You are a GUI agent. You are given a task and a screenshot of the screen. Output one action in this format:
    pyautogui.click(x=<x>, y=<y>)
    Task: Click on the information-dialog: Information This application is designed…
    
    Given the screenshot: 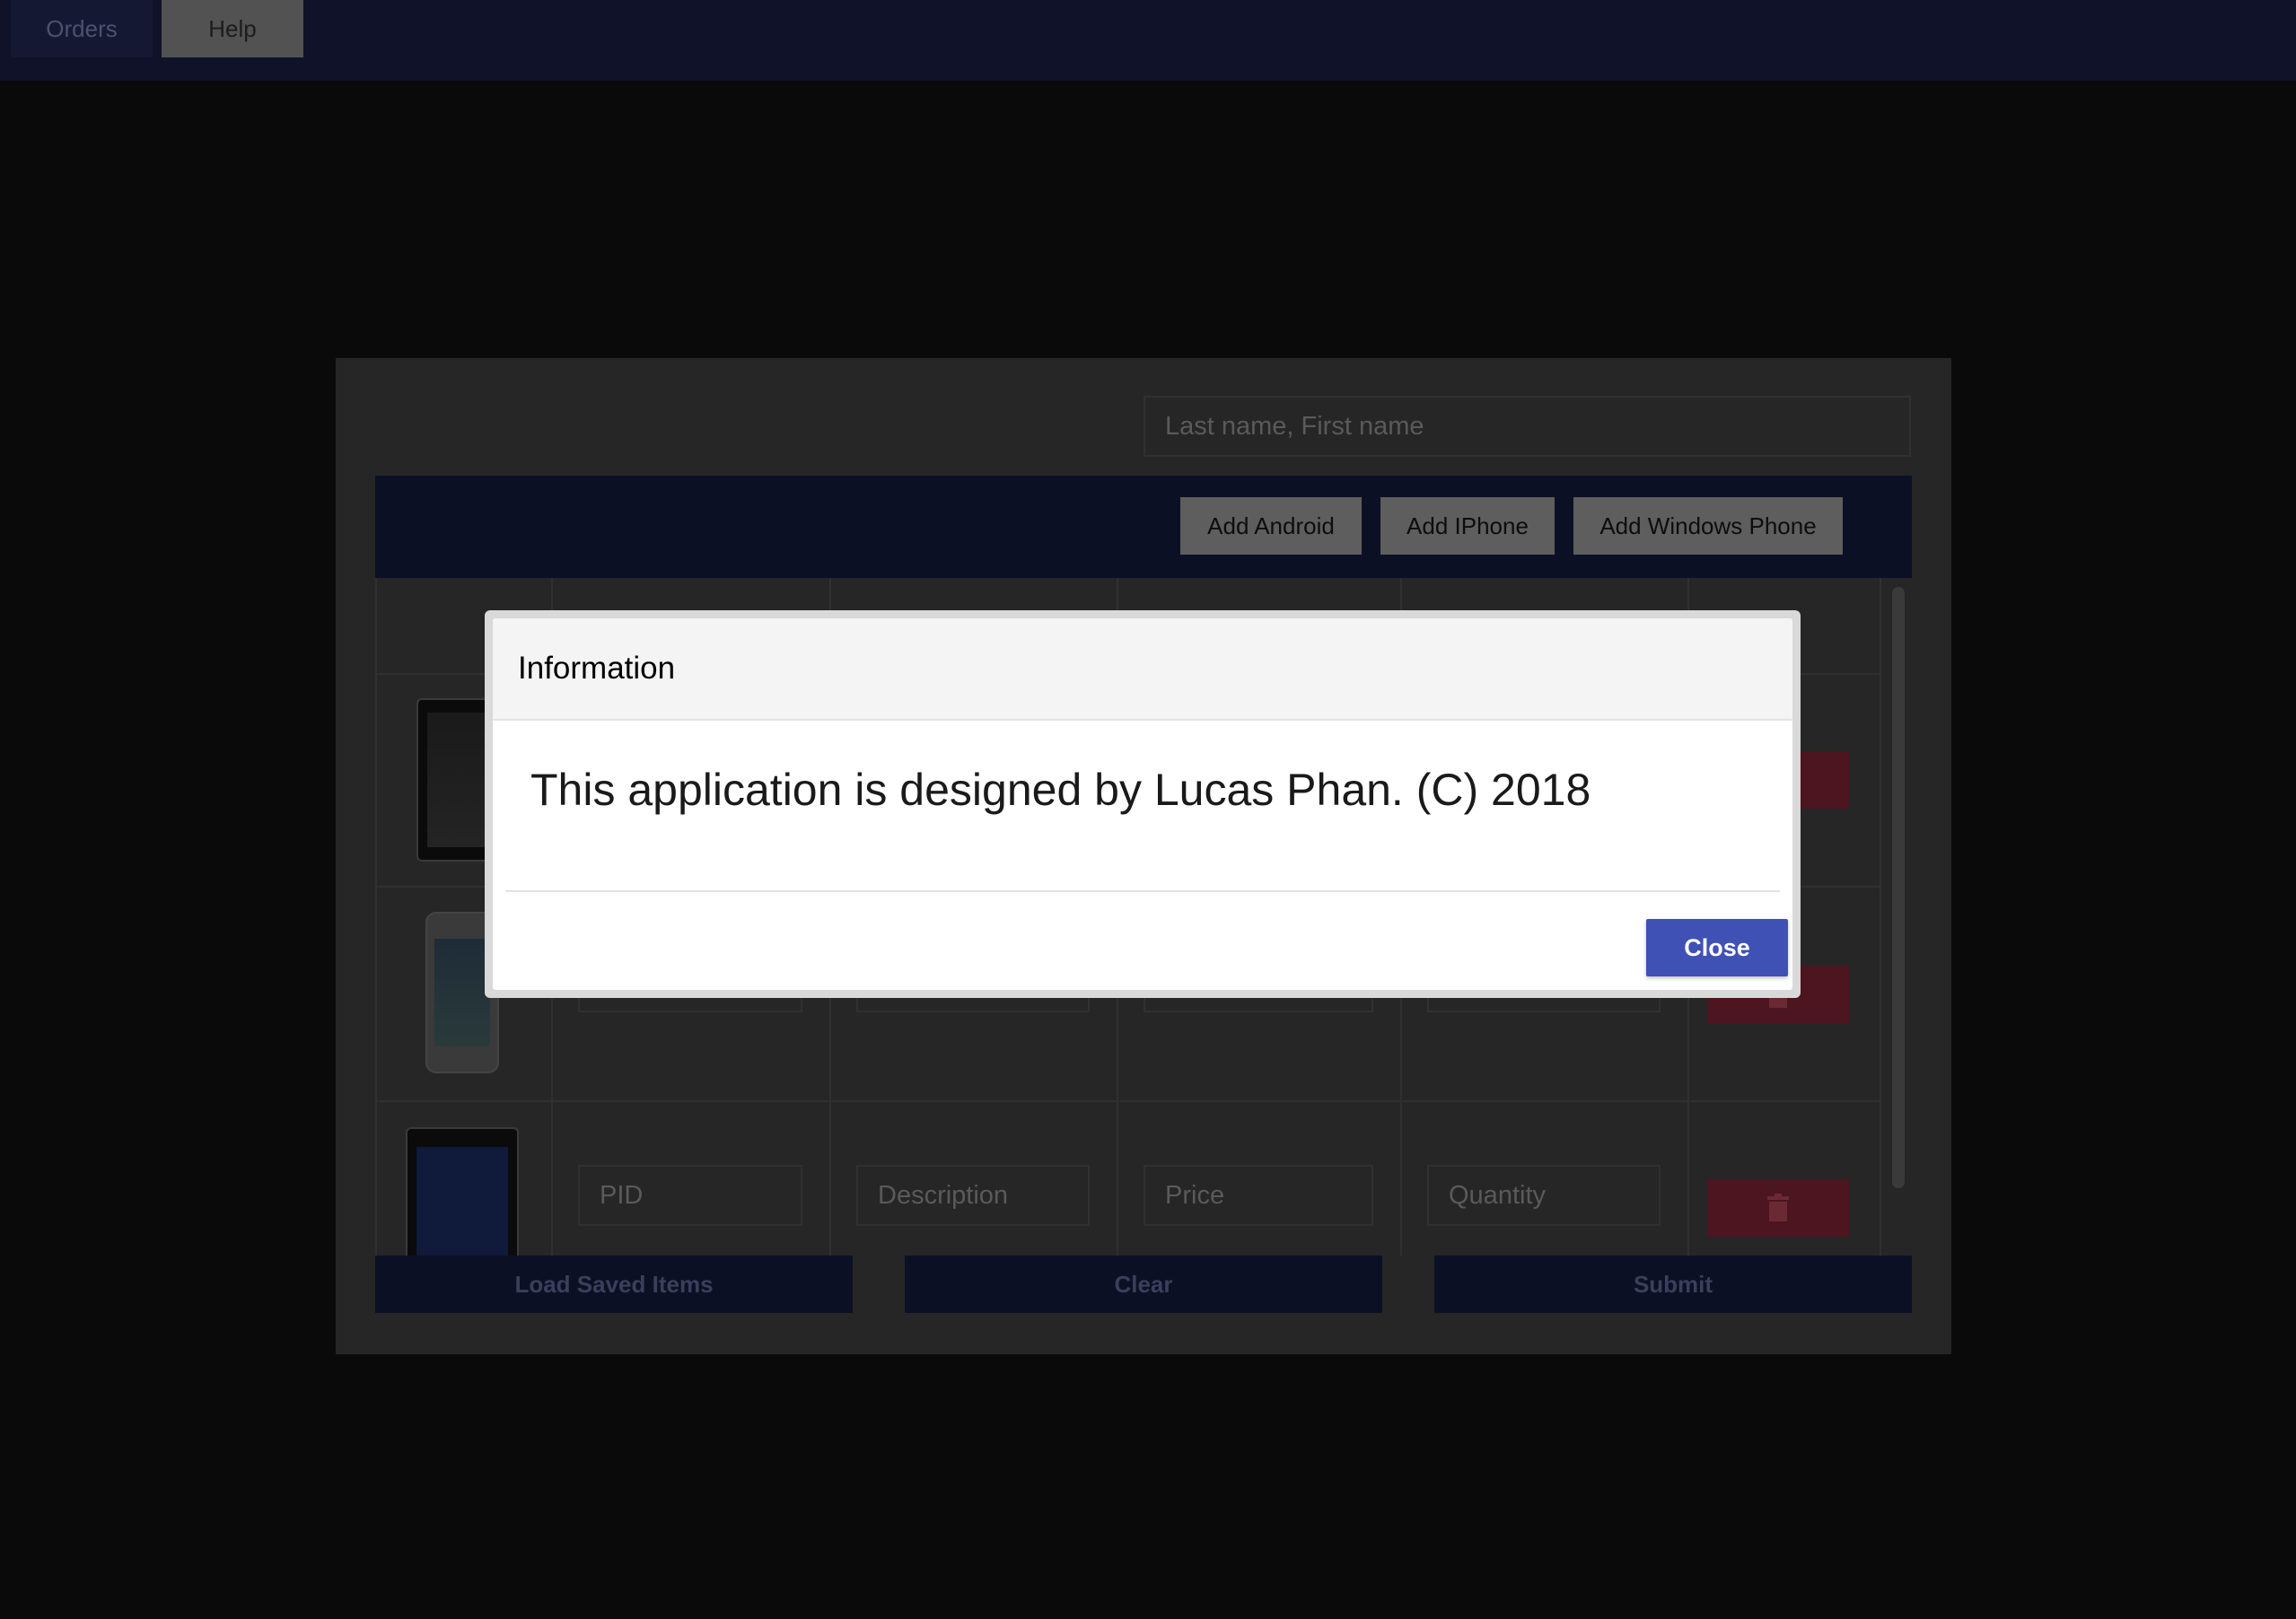 What is the action you would take?
    pyautogui.click(x=1143, y=804)
    